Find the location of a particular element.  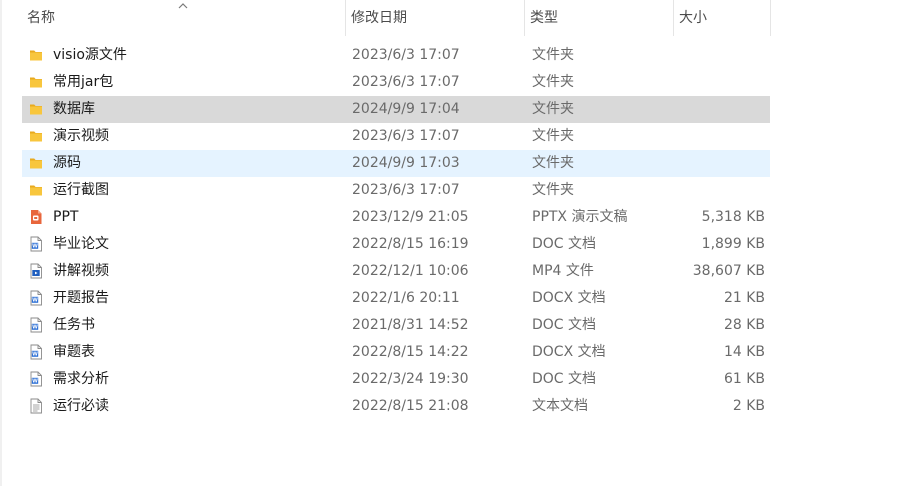

file-name: PPT is located at coordinates (66, 217).